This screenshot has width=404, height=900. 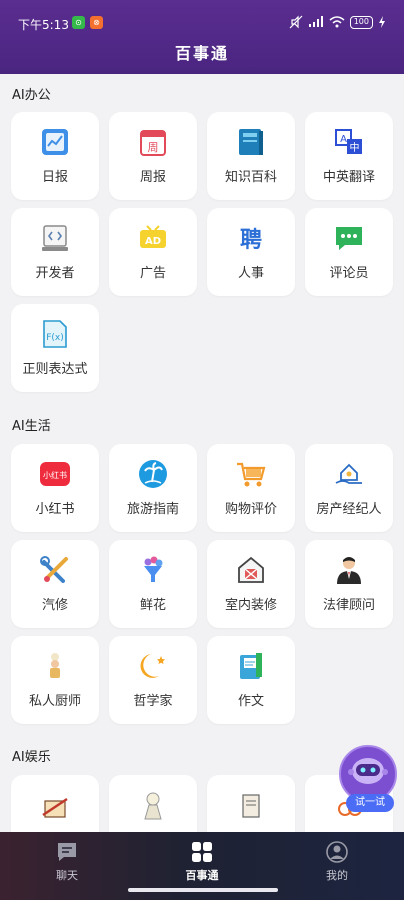 I want to click on card-flowers: 鲜花, so click(x=153, y=584).